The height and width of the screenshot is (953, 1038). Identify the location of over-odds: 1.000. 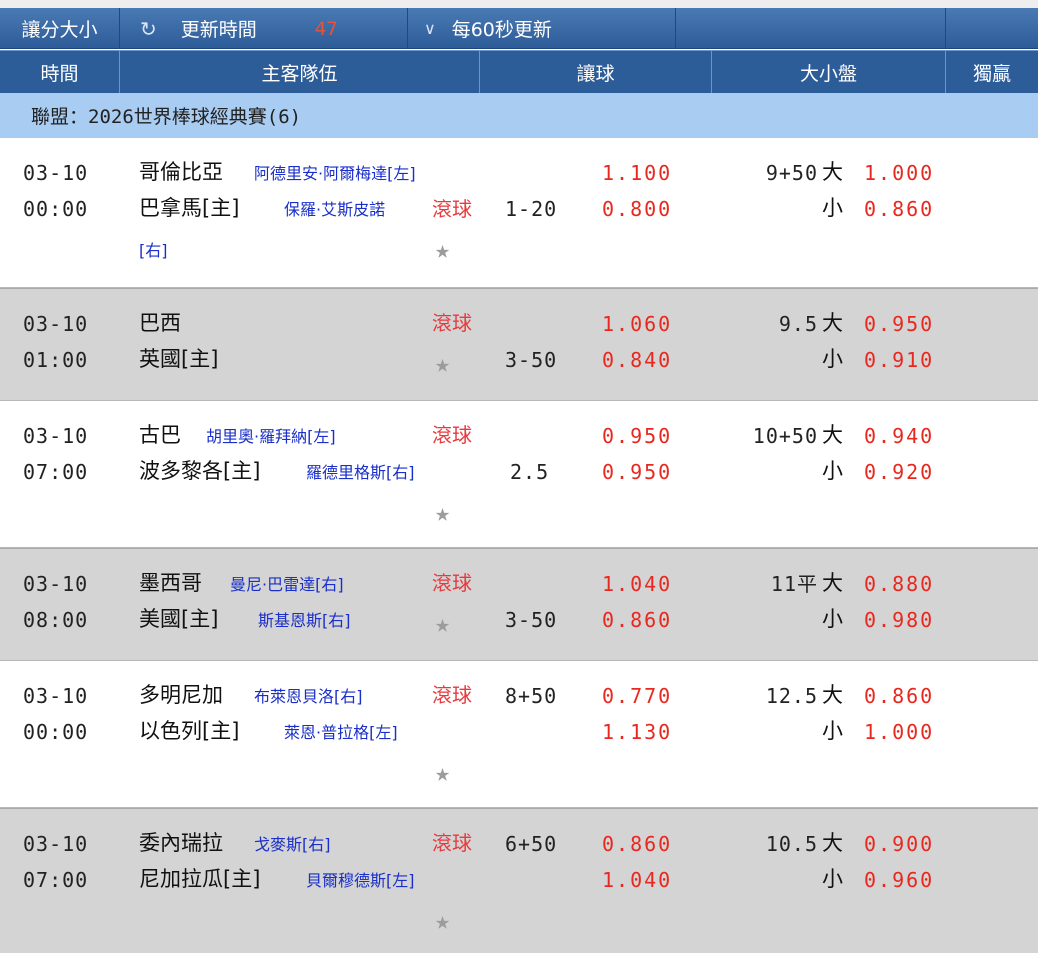
(899, 173).